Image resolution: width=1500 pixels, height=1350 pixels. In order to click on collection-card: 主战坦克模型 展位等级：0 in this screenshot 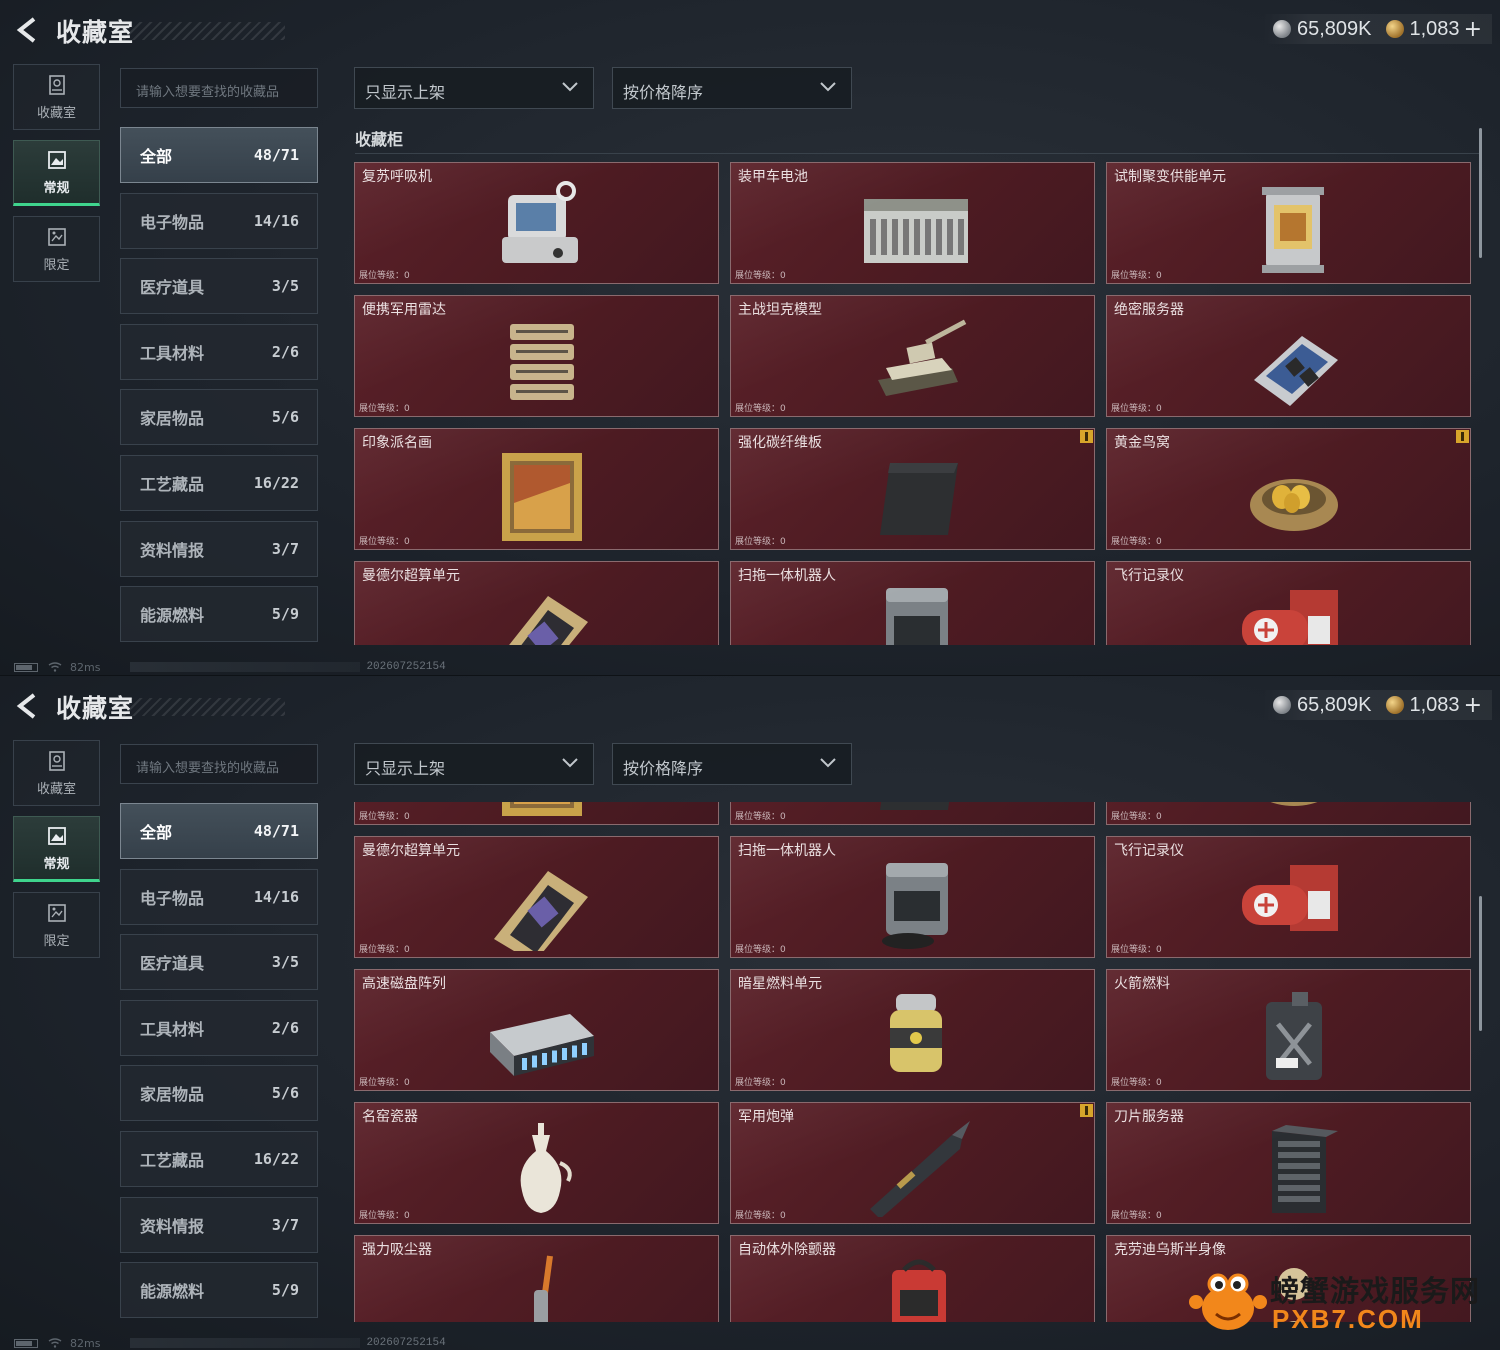, I will do `click(912, 356)`.